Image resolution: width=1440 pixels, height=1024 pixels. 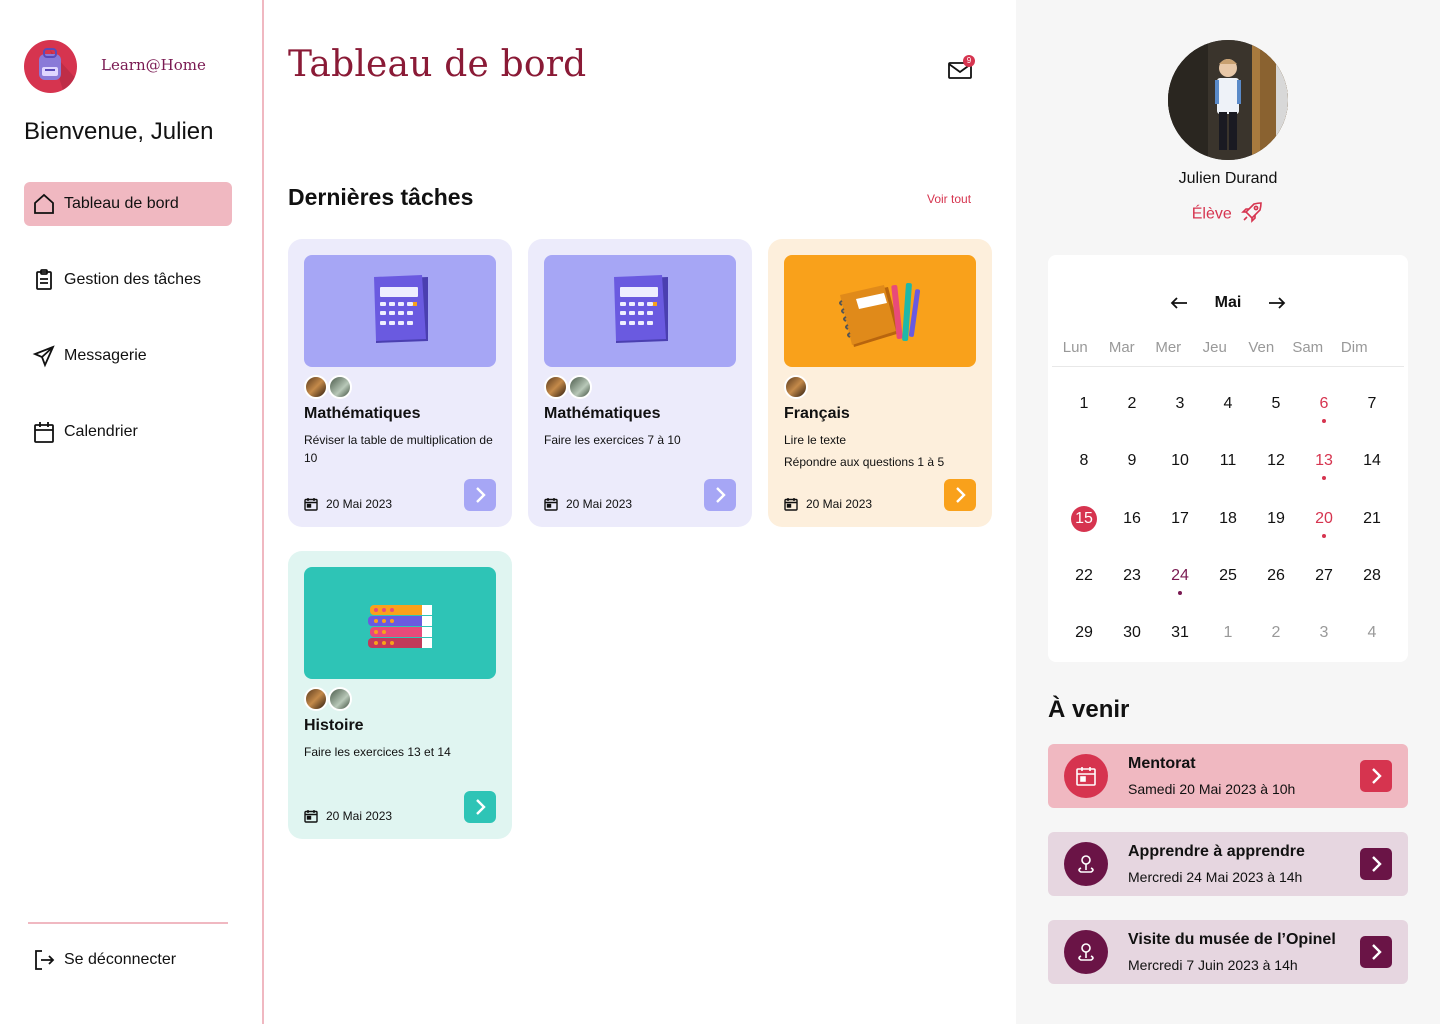 I want to click on weekday-label: Sam, so click(x=1308, y=347).